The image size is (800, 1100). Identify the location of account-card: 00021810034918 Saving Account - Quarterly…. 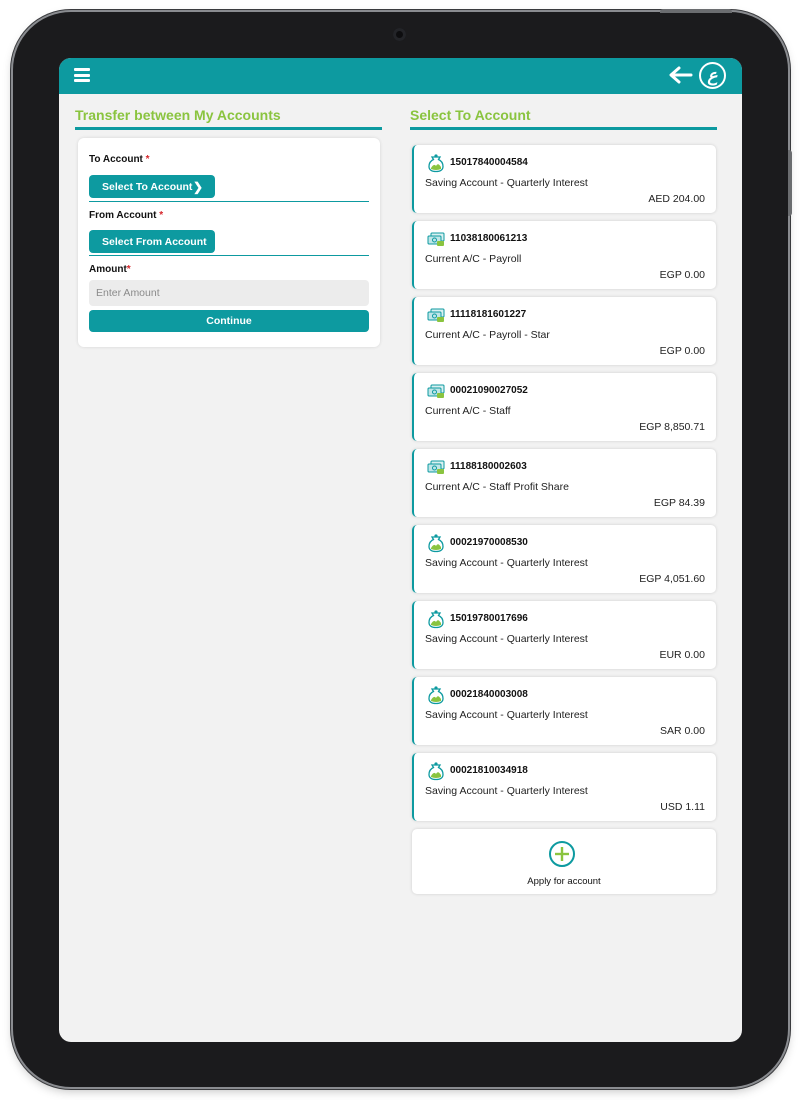
(564, 787).